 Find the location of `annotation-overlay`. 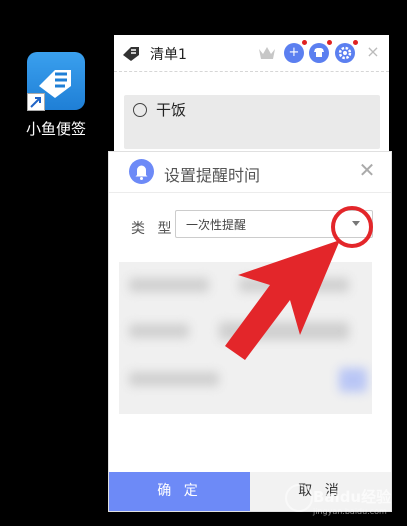

annotation-overlay is located at coordinates (299, 283).